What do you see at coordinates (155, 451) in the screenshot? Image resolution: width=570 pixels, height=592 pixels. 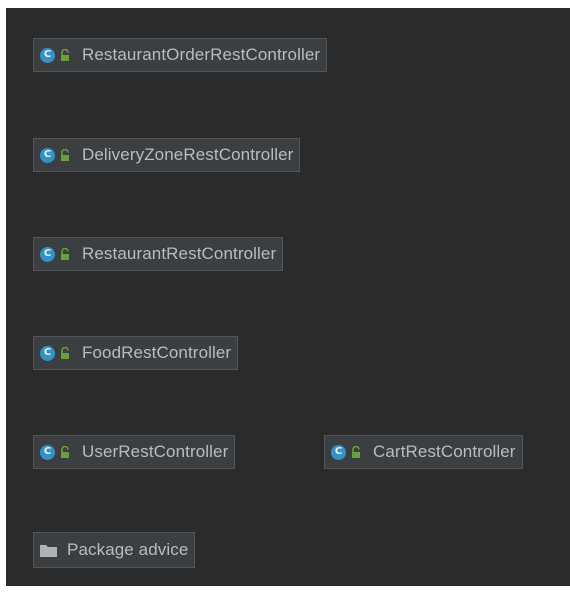 I see `class-name-label: UserRestController` at bounding box center [155, 451].